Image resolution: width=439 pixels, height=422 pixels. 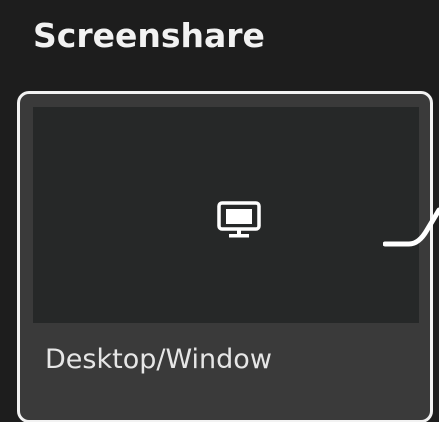 What do you see at coordinates (239, 219) in the screenshot?
I see `monitor-icon` at bounding box center [239, 219].